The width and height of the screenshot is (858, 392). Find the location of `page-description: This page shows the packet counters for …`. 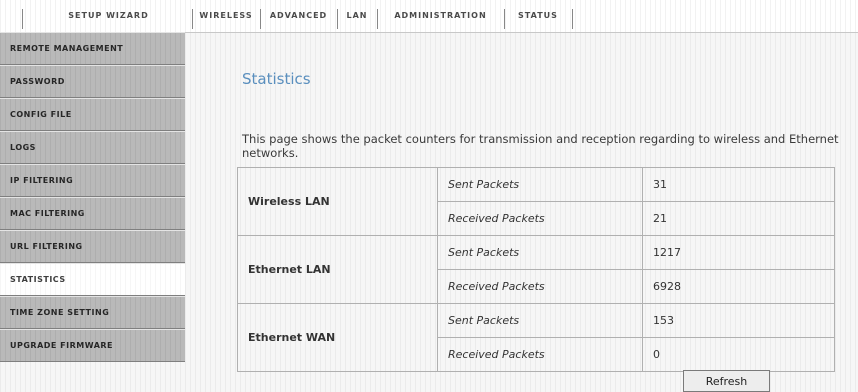

page-description: This page shows the packet counters for … is located at coordinates (540, 146).